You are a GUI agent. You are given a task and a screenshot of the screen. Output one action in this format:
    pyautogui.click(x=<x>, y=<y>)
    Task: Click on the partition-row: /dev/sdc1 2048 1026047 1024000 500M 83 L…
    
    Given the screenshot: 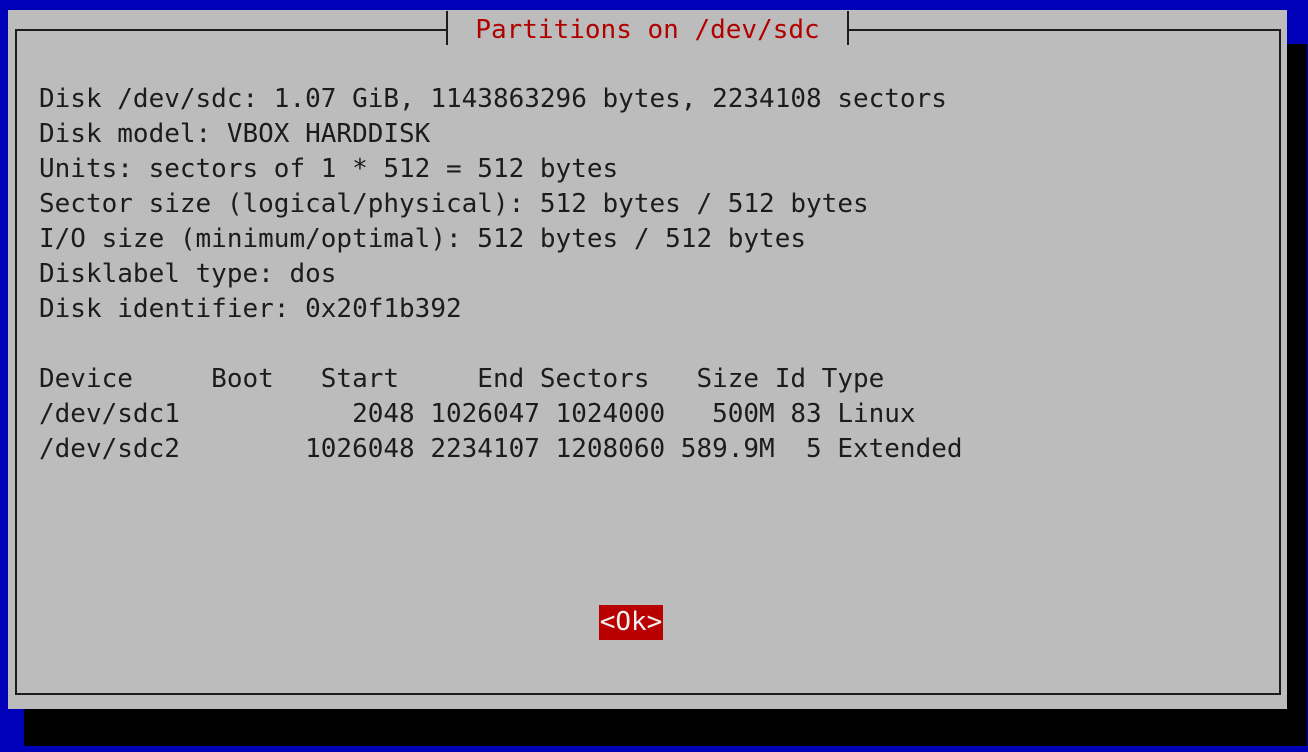 What is the action you would take?
    pyautogui.click(x=477, y=414)
    